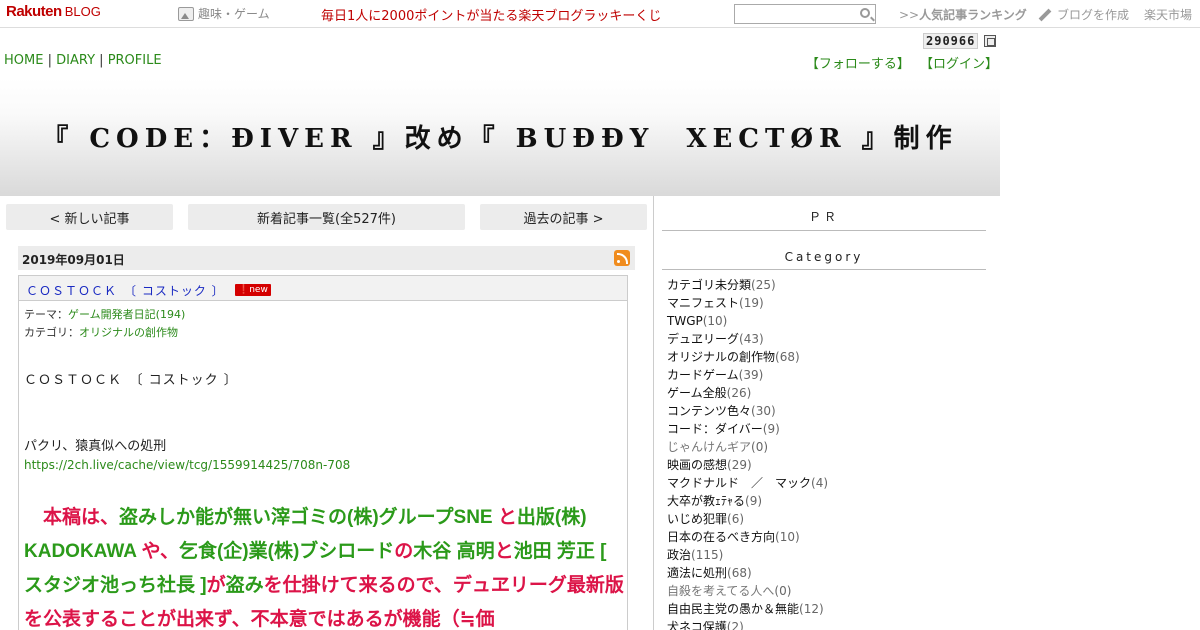 The width and height of the screenshot is (1200, 630). Describe the element at coordinates (715, 429) in the screenshot. I see `category-name: コード：ダイバー` at that location.